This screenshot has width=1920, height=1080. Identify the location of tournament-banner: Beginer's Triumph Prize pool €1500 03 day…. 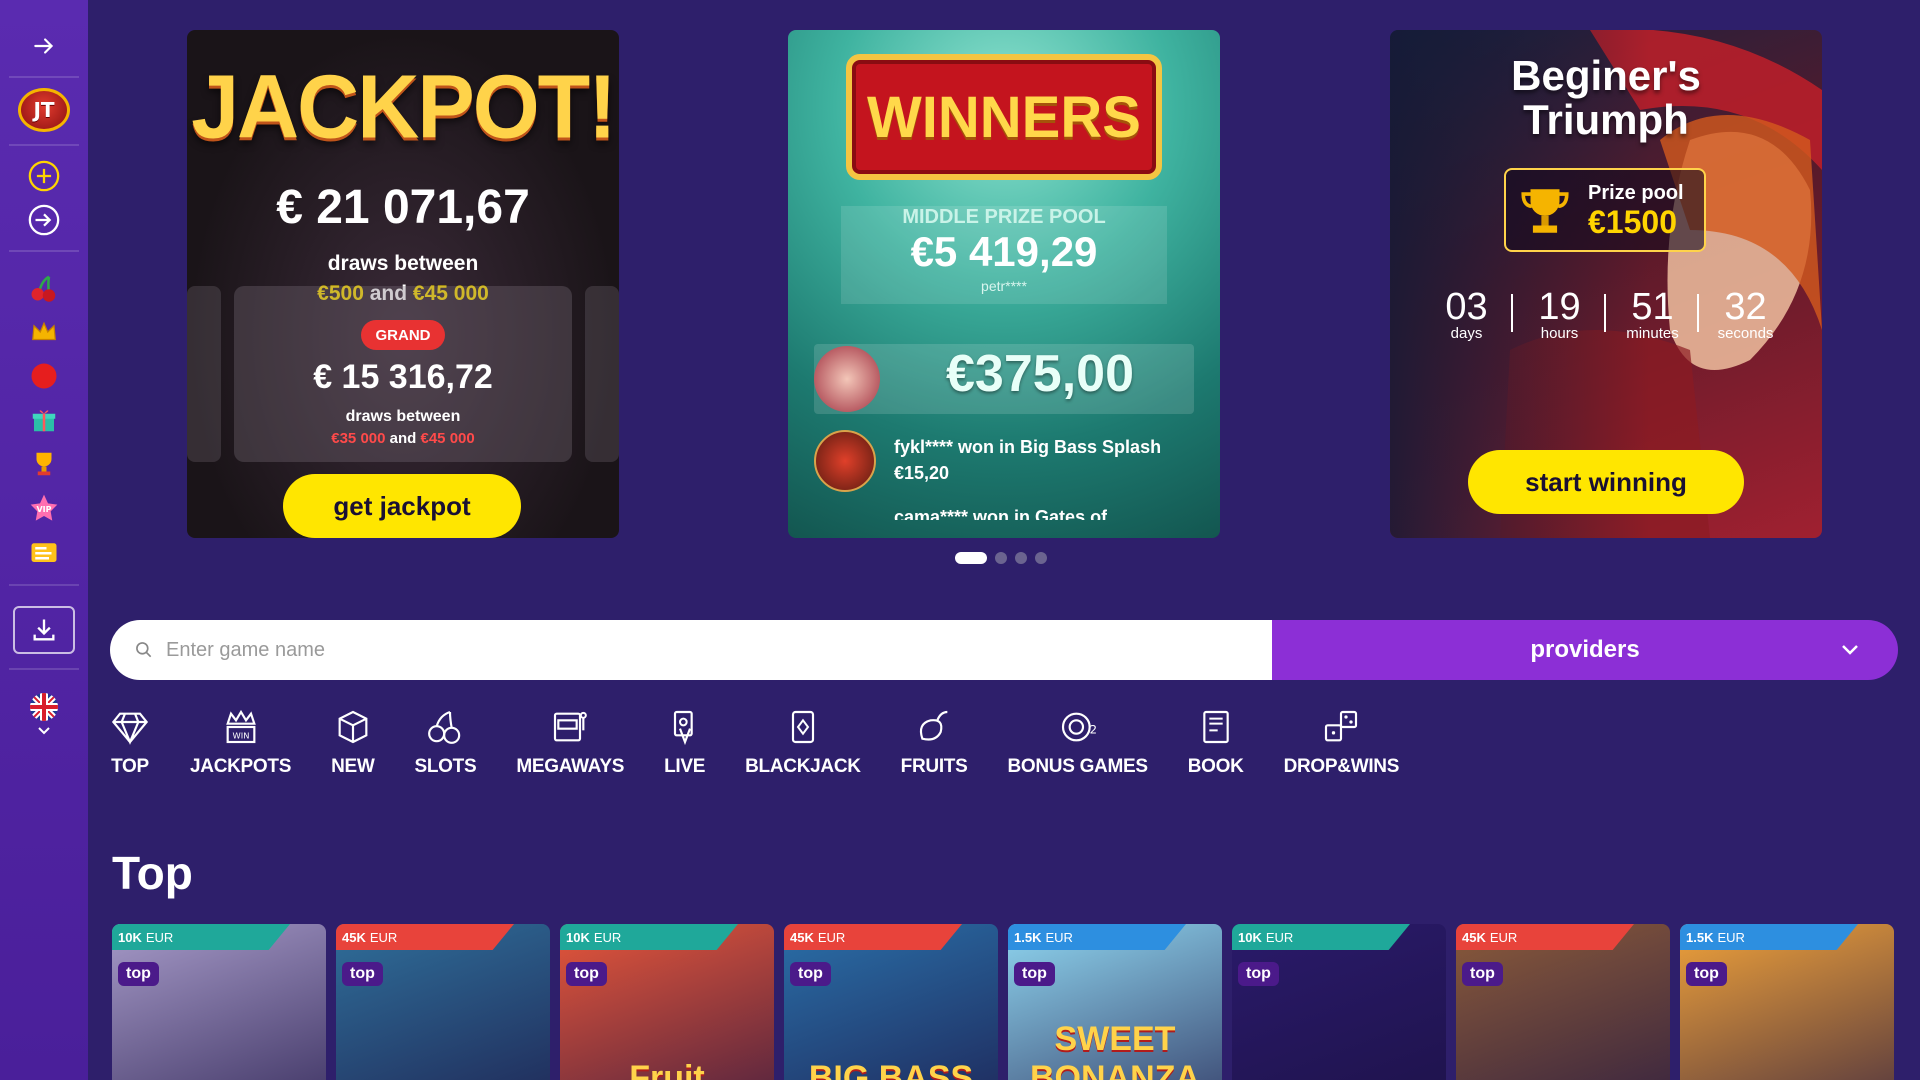
(1606, 284).